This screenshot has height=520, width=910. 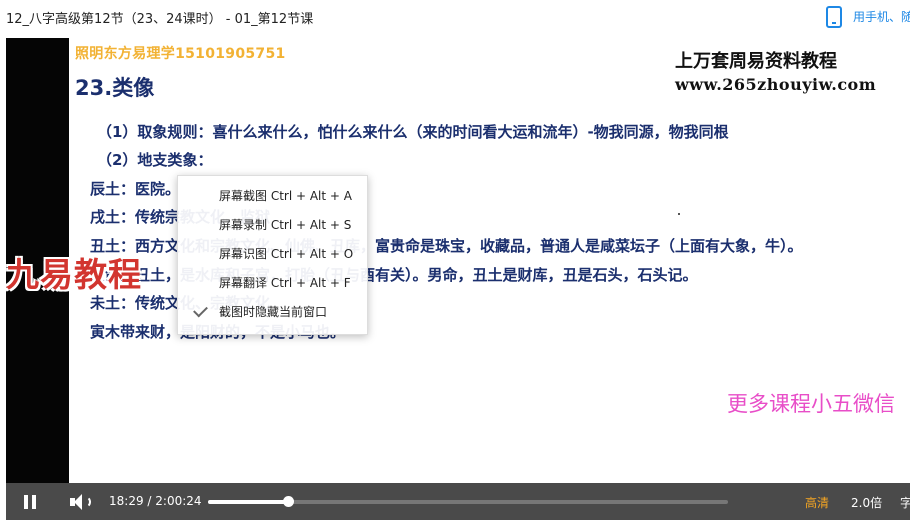 I want to click on time-display: 18:29 / 2:00:24, so click(x=155, y=501).